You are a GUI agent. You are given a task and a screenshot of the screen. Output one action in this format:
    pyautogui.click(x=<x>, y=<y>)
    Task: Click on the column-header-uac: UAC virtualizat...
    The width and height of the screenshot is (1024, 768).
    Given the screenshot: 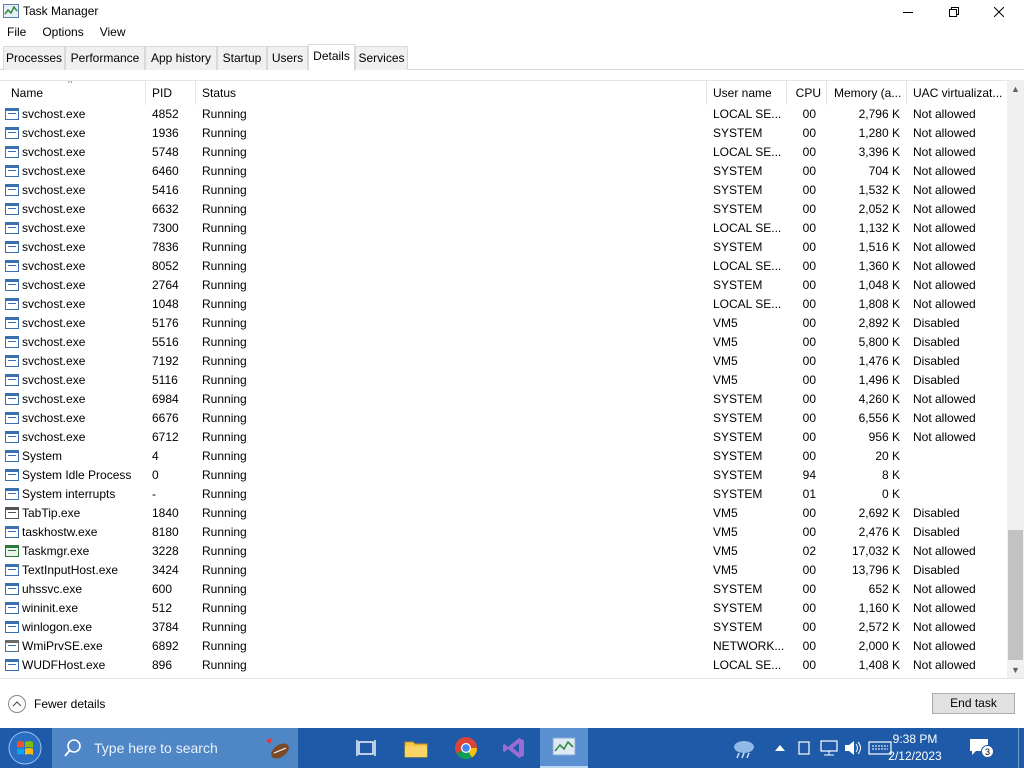 What is the action you would take?
    pyautogui.click(x=957, y=93)
    